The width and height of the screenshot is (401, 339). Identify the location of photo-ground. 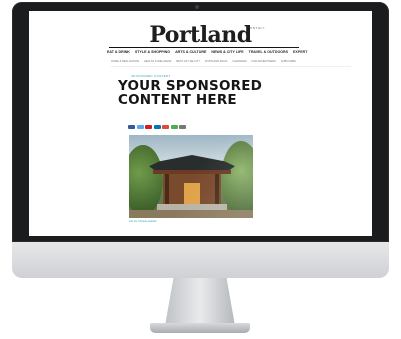
(191, 214).